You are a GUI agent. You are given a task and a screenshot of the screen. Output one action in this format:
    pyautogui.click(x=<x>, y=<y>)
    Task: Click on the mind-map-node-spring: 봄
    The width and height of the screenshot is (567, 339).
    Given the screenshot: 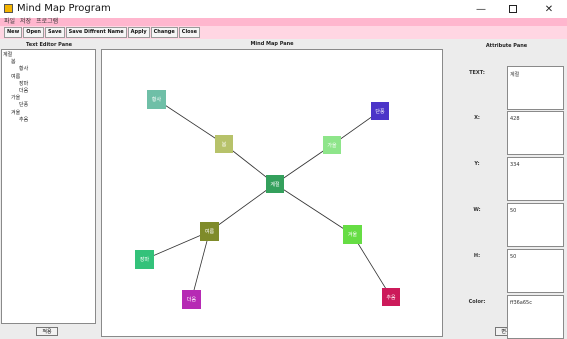 What is the action you would take?
    pyautogui.click(x=224, y=144)
    